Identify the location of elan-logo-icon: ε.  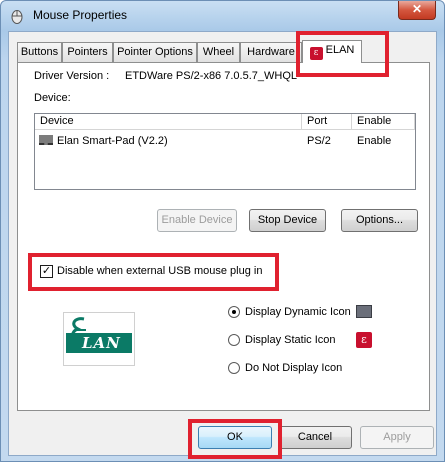
(316, 53).